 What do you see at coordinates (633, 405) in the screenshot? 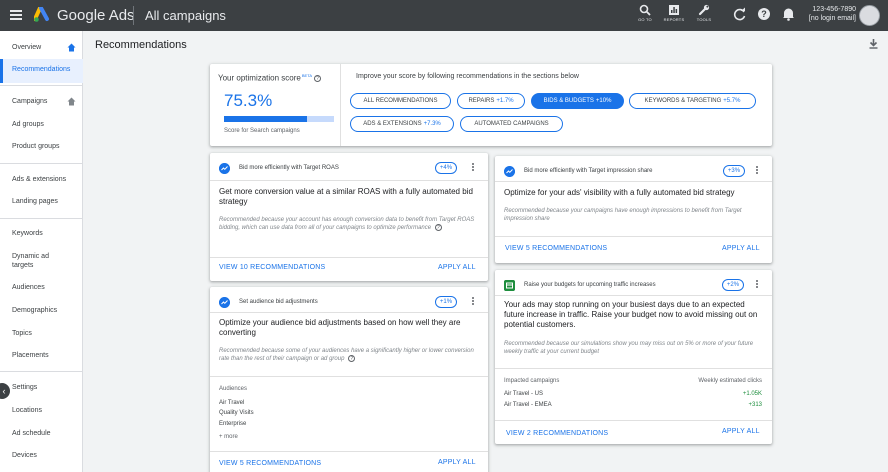
I see `impact-row: Air Travel - EMEA +313` at bounding box center [633, 405].